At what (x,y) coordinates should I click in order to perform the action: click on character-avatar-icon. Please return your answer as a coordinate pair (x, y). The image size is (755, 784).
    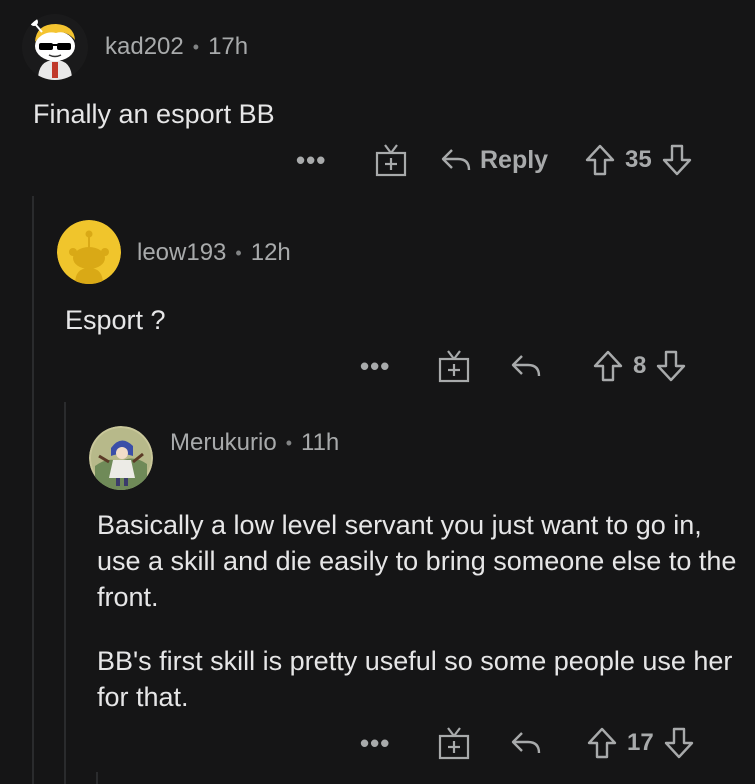
    Looking at the image, I should click on (121, 458).